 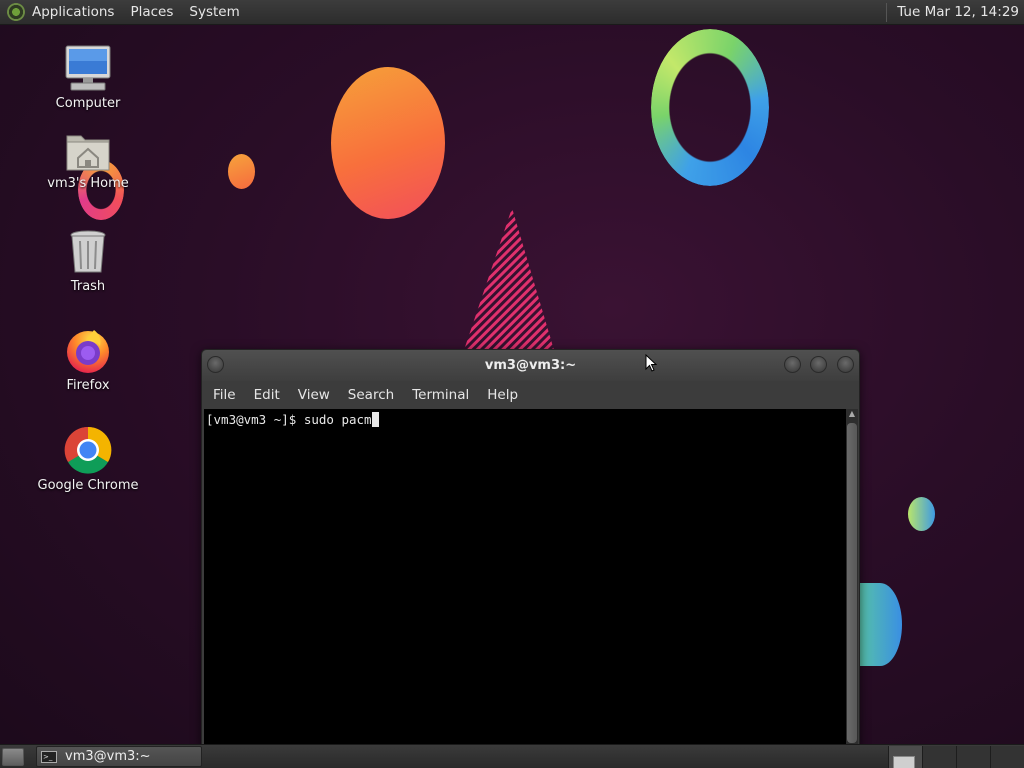 I want to click on maximize-button, so click(x=818, y=364).